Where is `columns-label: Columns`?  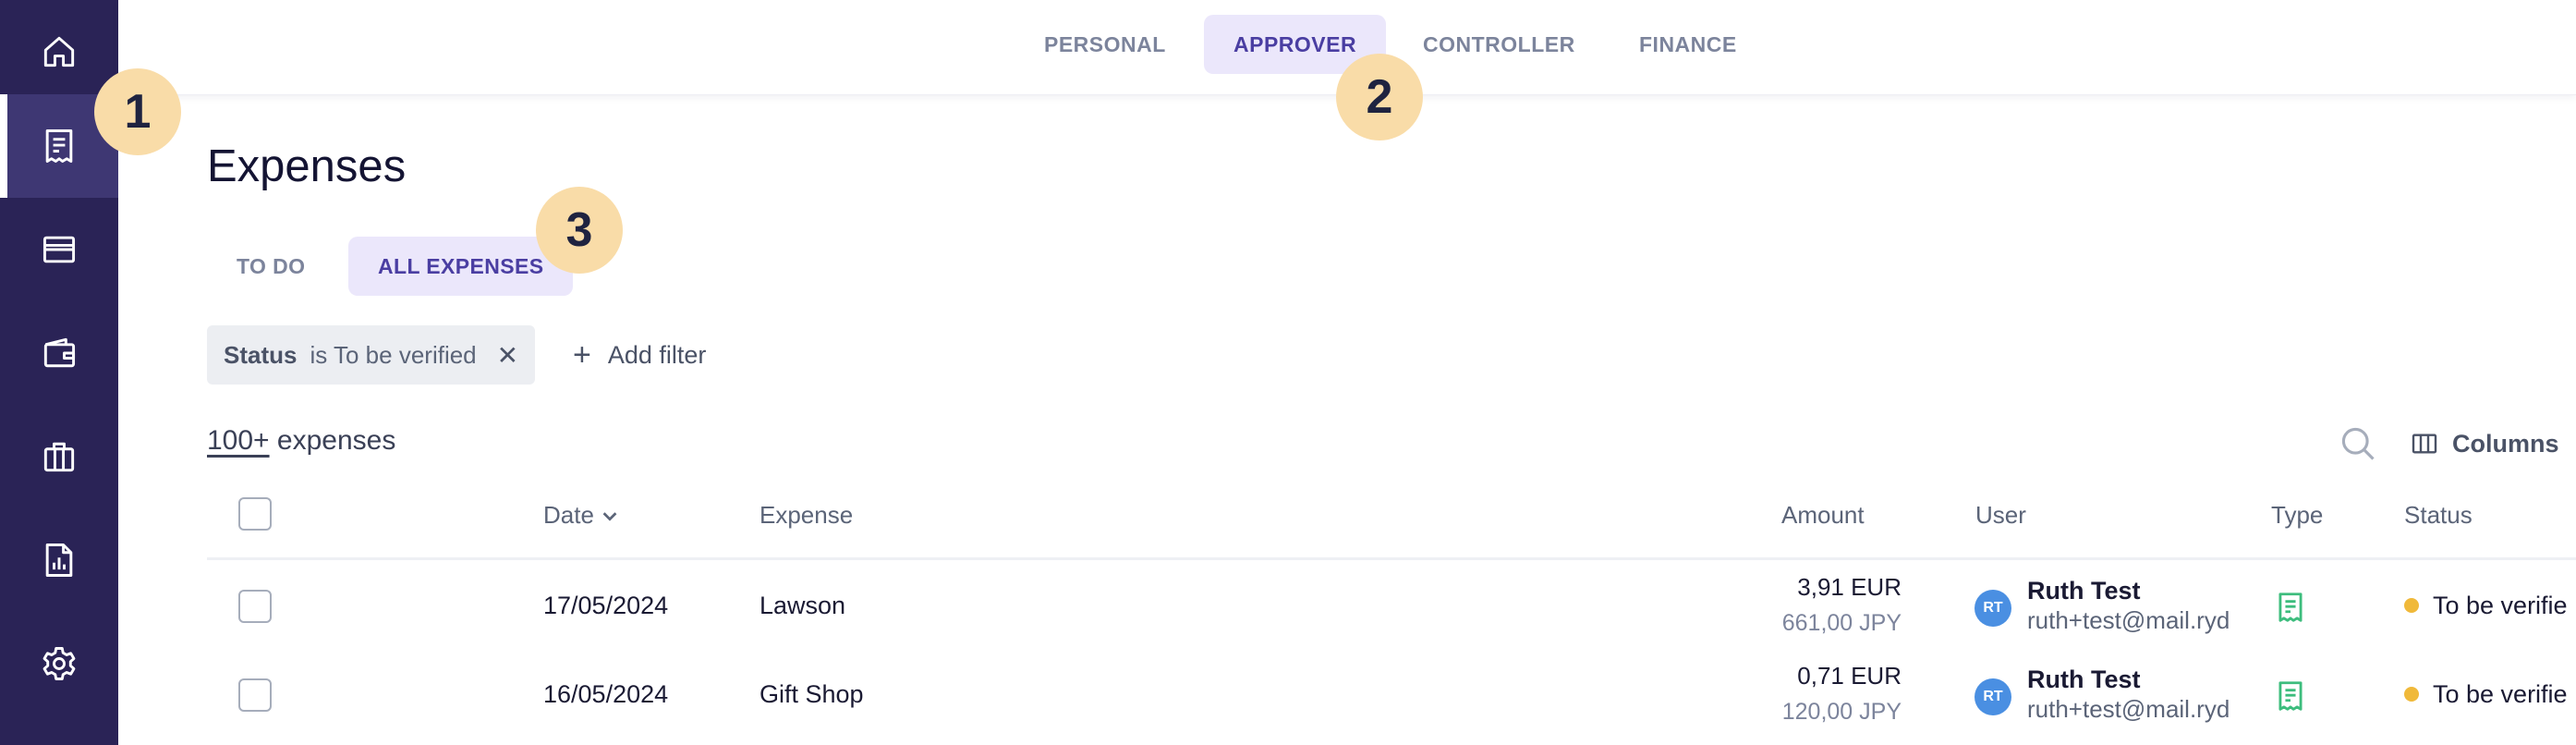 columns-label: Columns is located at coordinates (2505, 444).